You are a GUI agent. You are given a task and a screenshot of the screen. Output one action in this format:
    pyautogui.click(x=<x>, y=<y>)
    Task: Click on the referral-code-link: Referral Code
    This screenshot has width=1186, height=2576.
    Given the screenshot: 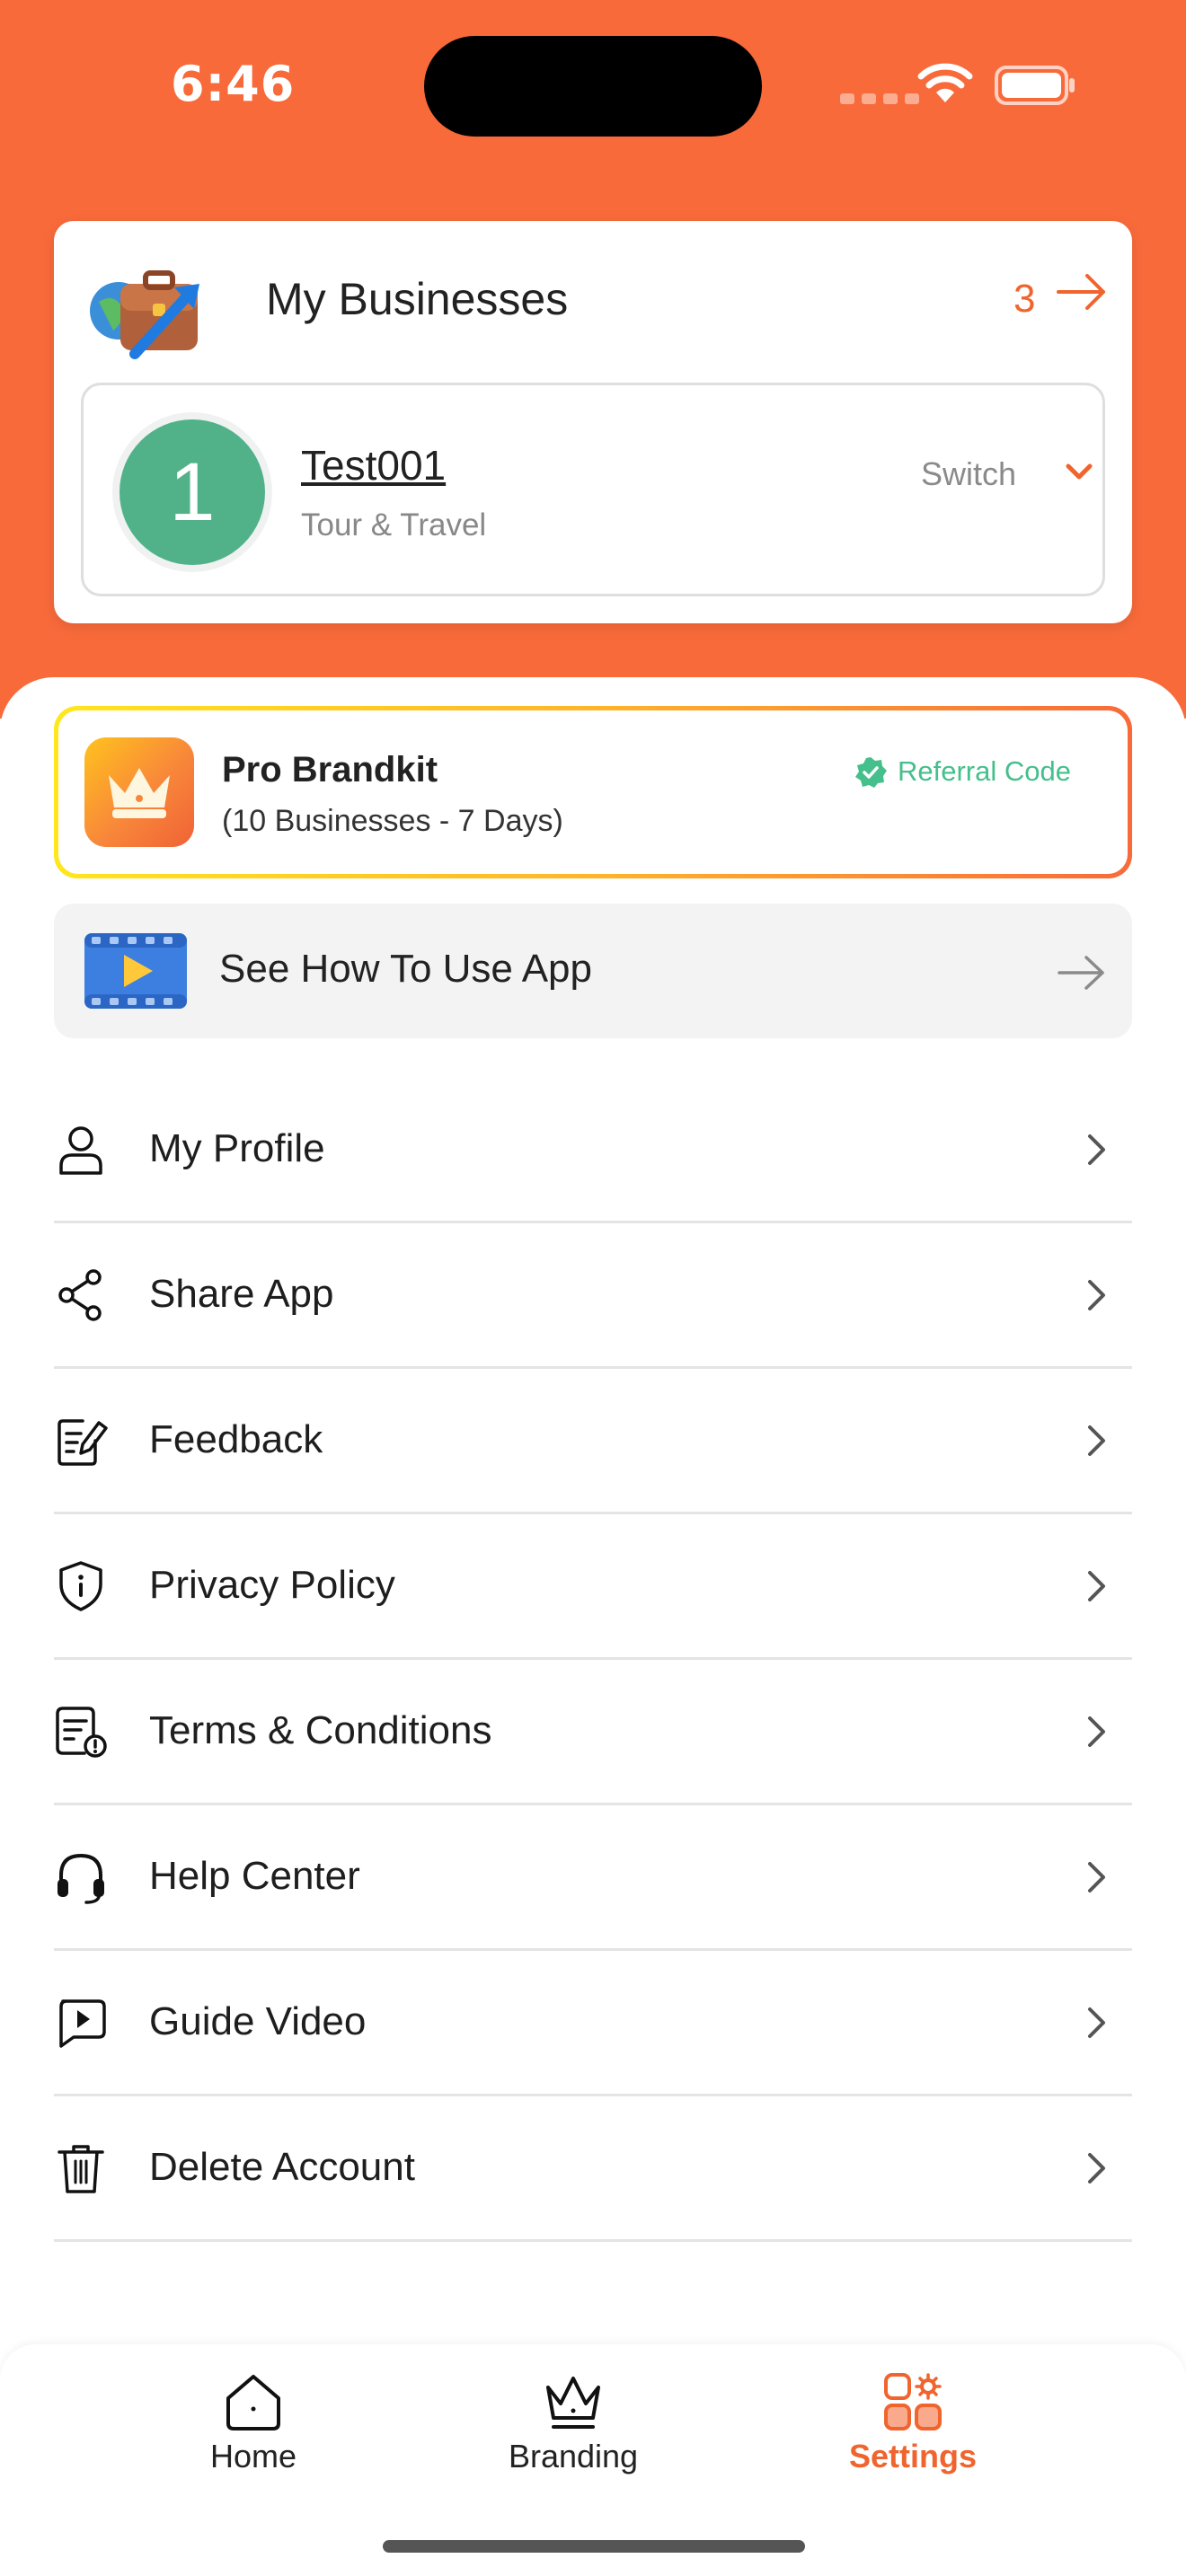 What is the action you would take?
    pyautogui.click(x=984, y=771)
    